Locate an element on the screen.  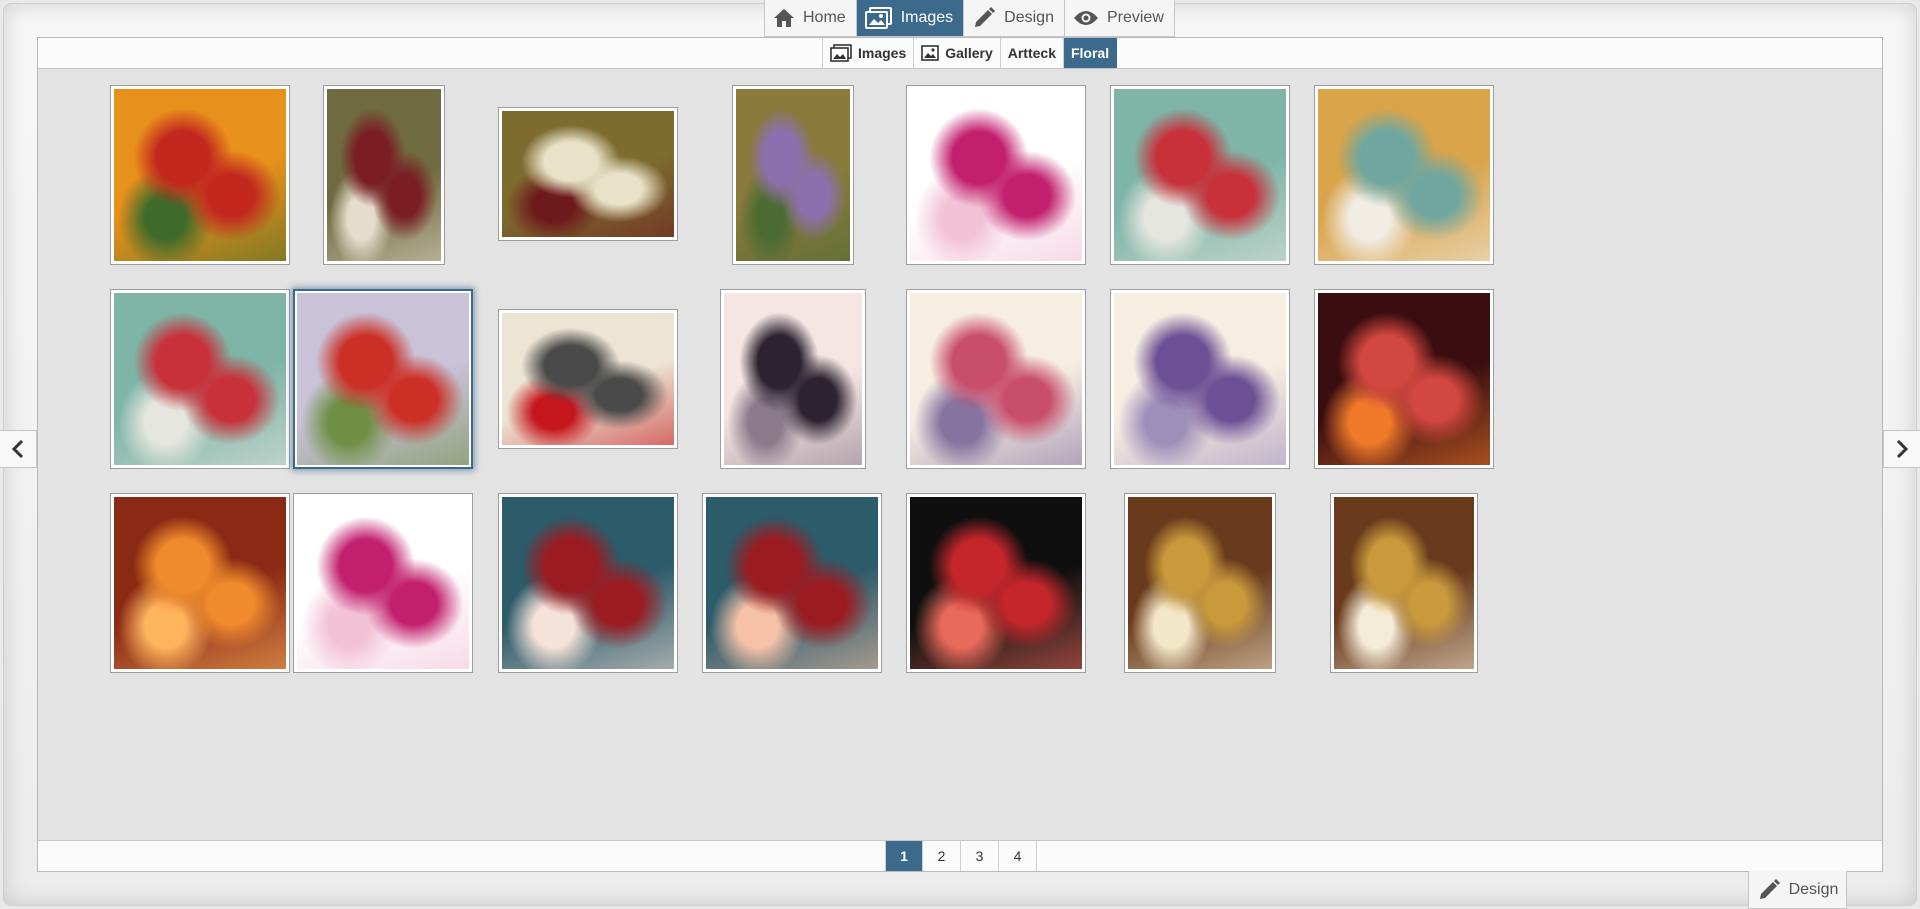
eye-icon is located at coordinates (1085, 18).